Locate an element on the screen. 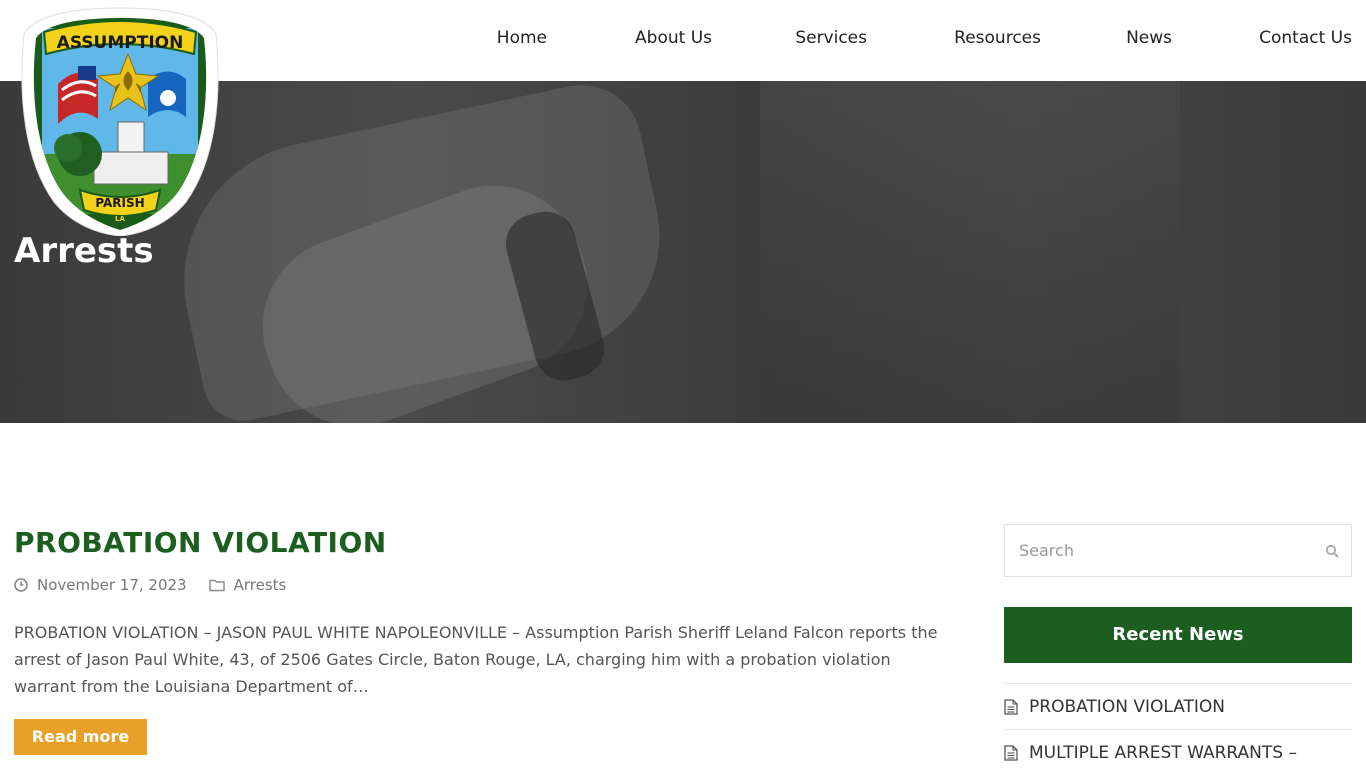  recent-news-item-label: PROBATION VIOLATION is located at coordinates (1127, 707).